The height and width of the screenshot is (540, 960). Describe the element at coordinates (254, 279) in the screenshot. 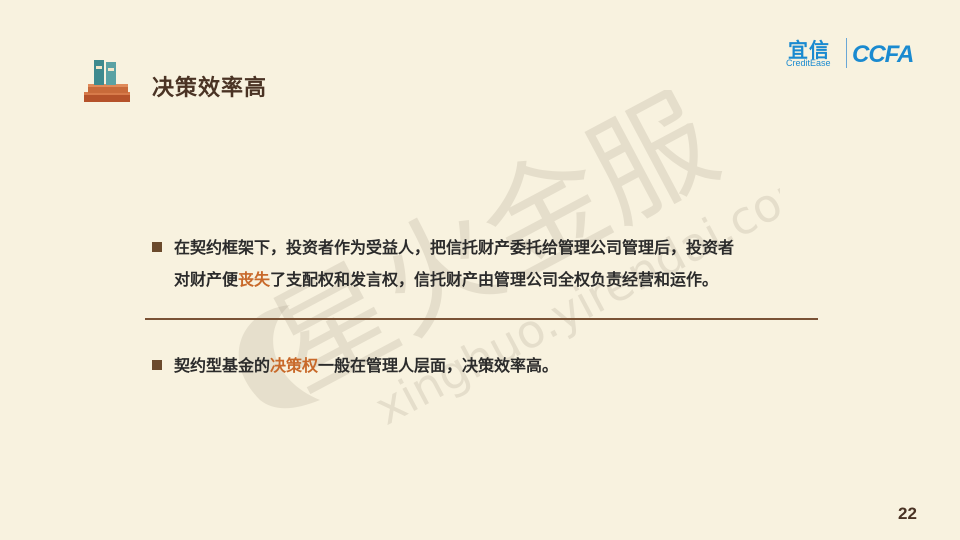

I see `bullet-1-highlight: 丧失` at that location.